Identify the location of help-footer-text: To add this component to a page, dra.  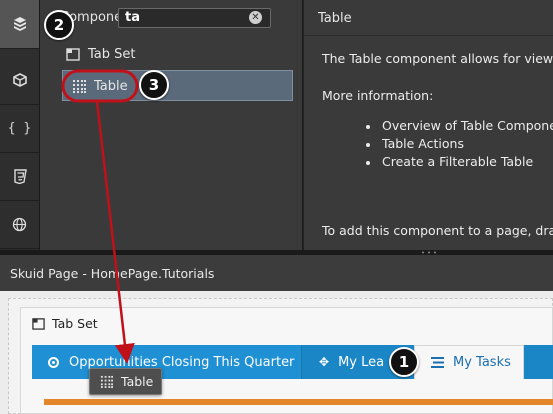
(437, 230).